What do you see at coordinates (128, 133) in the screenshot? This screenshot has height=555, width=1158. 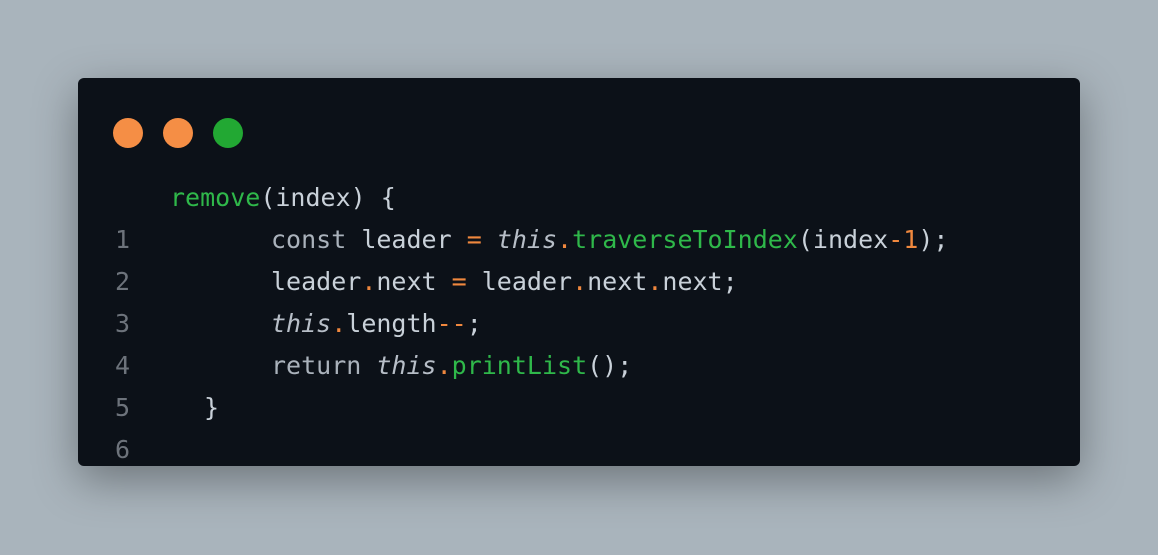 I see `close-dot-icon` at bounding box center [128, 133].